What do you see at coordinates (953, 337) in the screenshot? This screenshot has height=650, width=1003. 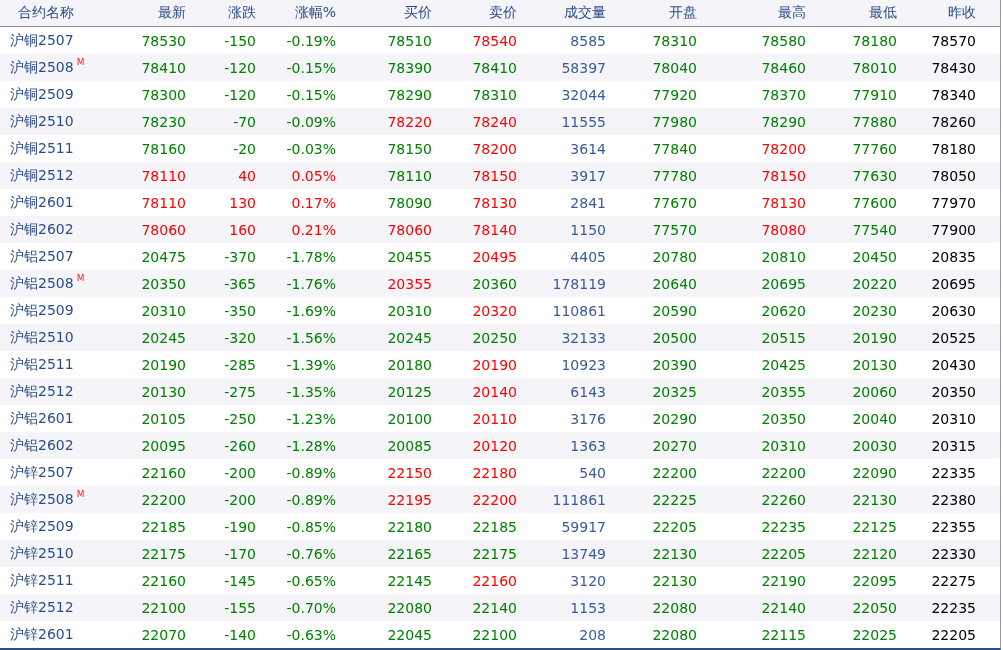 I see `table-cell: 20525` at bounding box center [953, 337].